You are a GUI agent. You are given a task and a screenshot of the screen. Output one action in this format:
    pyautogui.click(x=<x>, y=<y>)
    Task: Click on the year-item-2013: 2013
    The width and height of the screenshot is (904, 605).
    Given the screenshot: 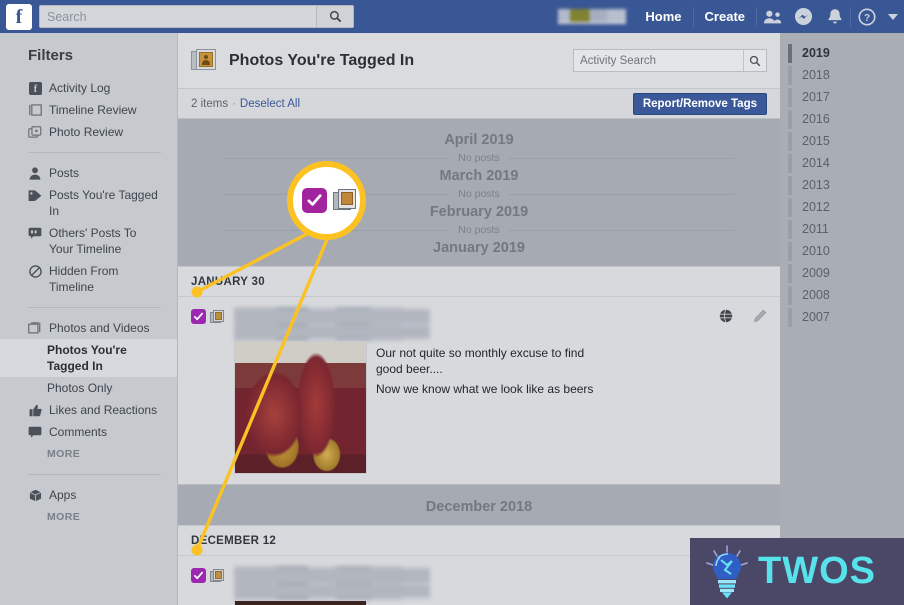 What is the action you would take?
    pyautogui.click(x=842, y=185)
    